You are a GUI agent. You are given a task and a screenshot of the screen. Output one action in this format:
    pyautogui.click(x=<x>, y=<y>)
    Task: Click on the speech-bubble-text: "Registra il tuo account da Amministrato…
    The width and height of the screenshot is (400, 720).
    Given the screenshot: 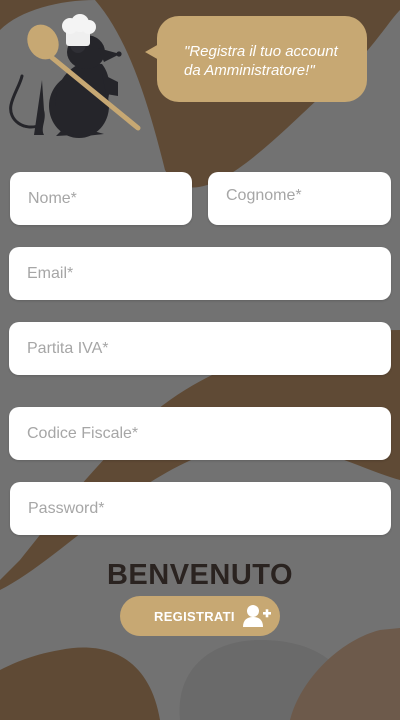 What is the action you would take?
    pyautogui.click(x=261, y=61)
    